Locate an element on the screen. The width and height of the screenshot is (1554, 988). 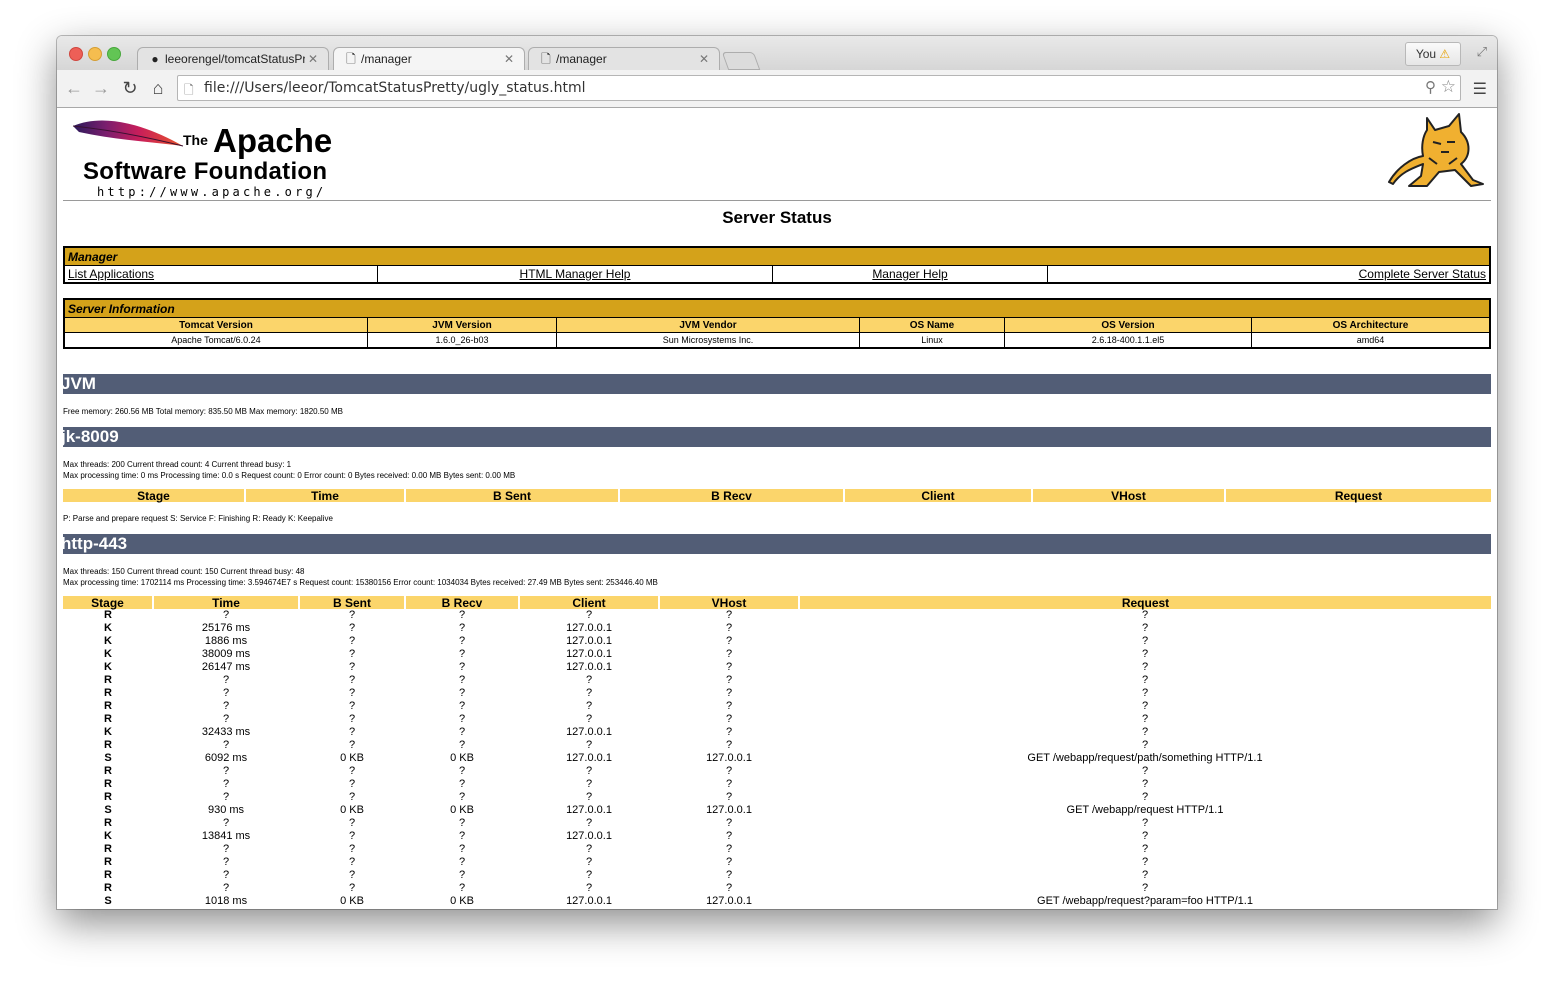
time-cell: 13841 ms is located at coordinates (226, 836).